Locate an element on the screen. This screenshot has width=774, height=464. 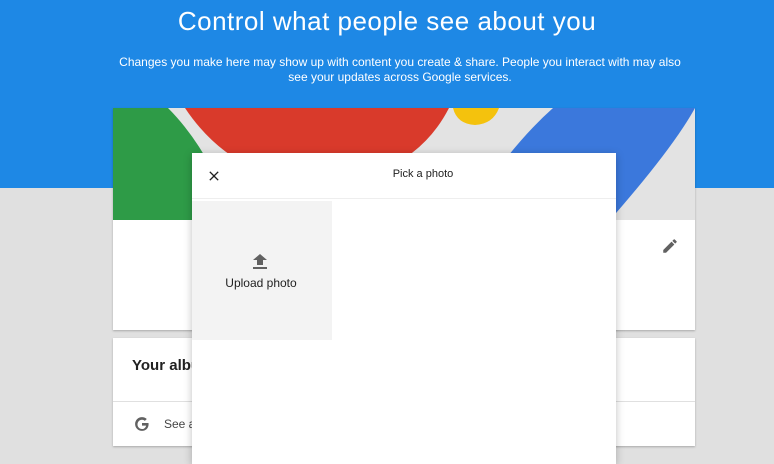
see-albums-link: See a is located at coordinates (179, 424).